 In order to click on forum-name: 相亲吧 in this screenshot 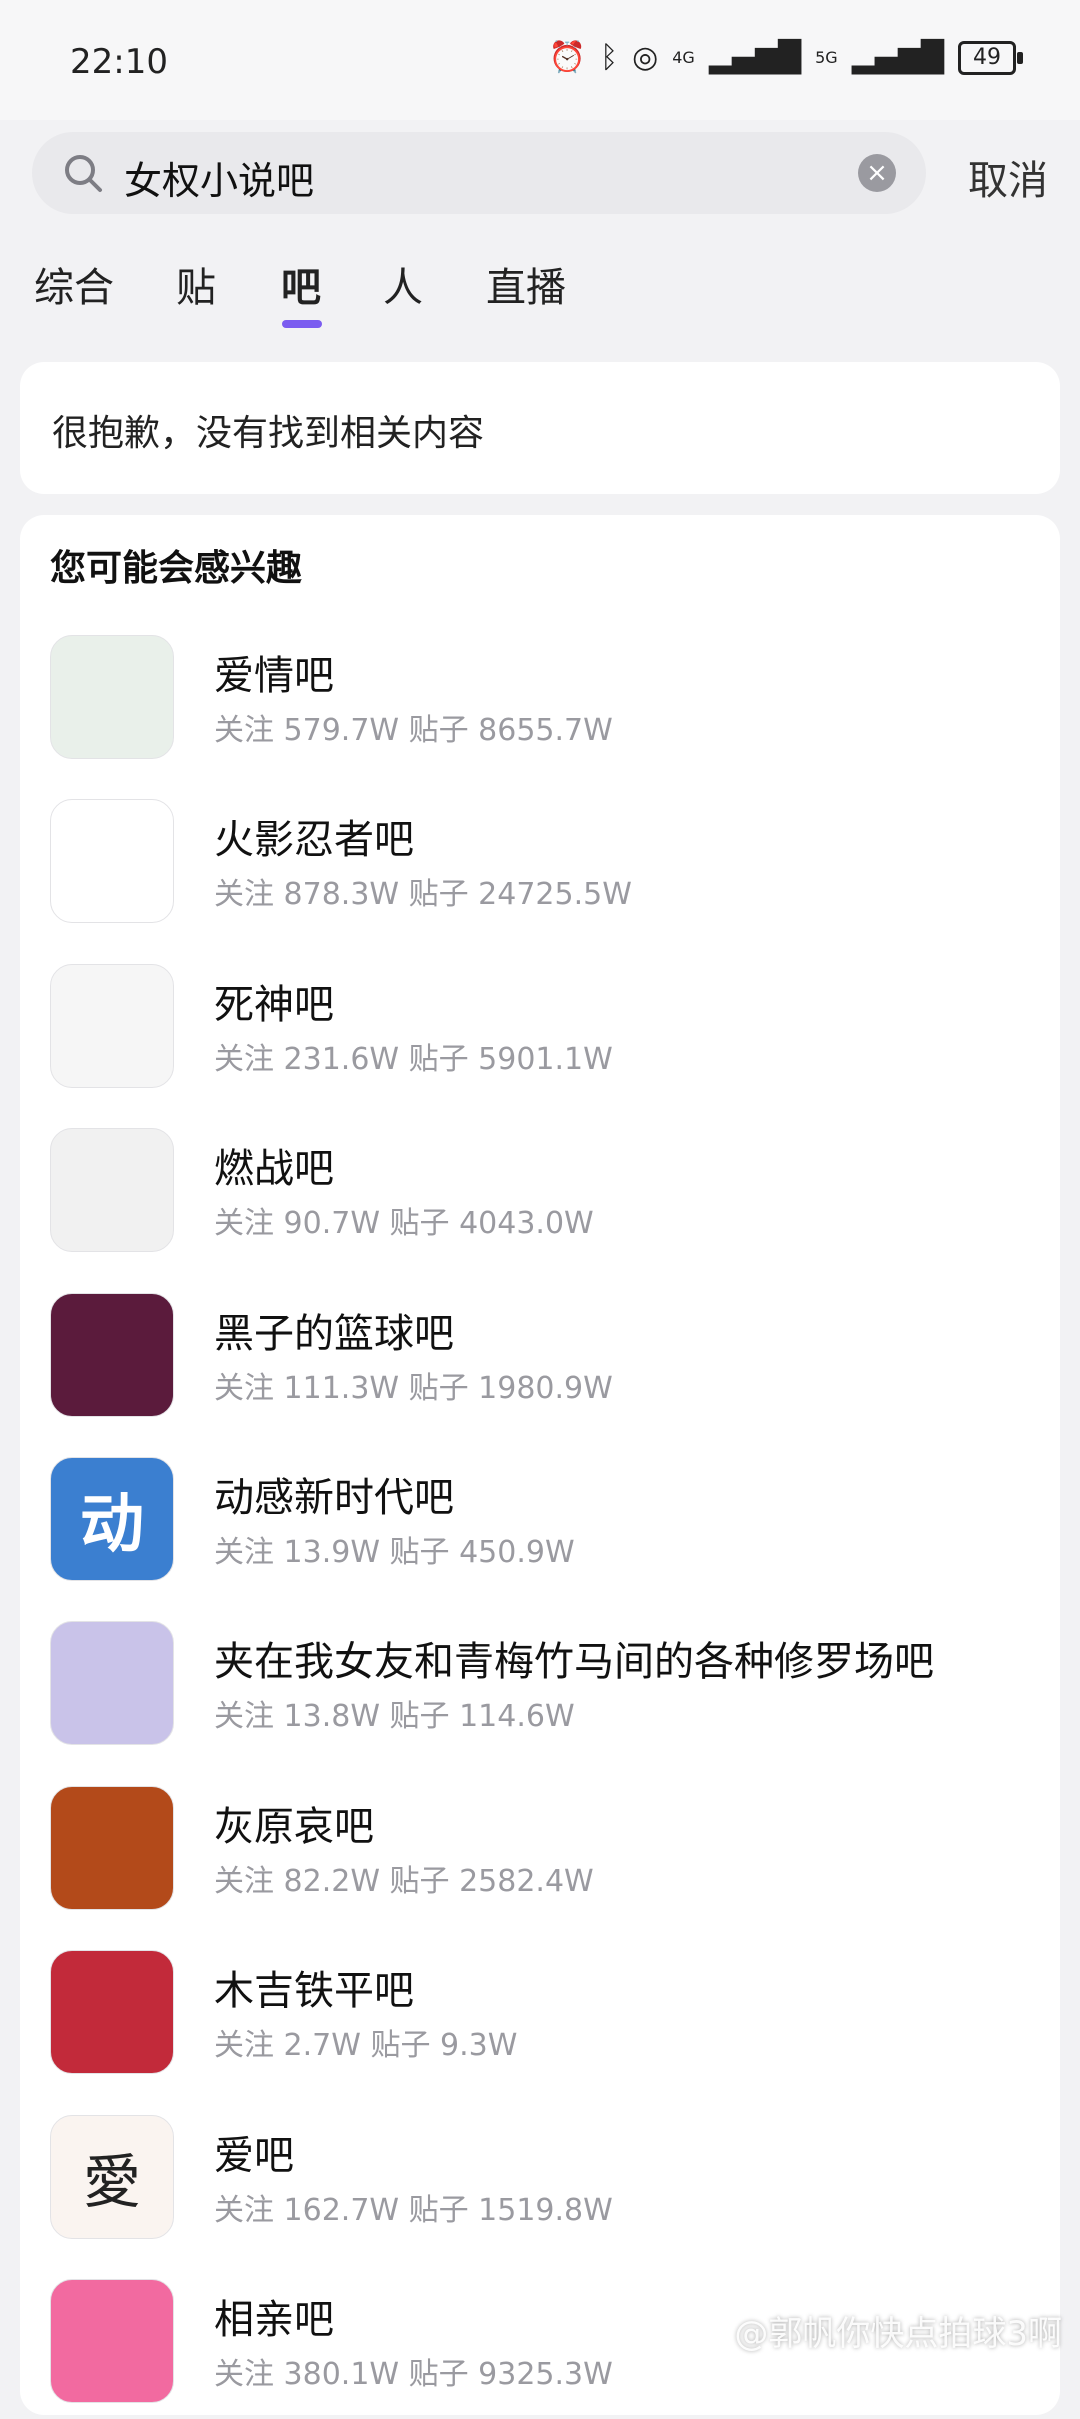, I will do `click(274, 2320)`.